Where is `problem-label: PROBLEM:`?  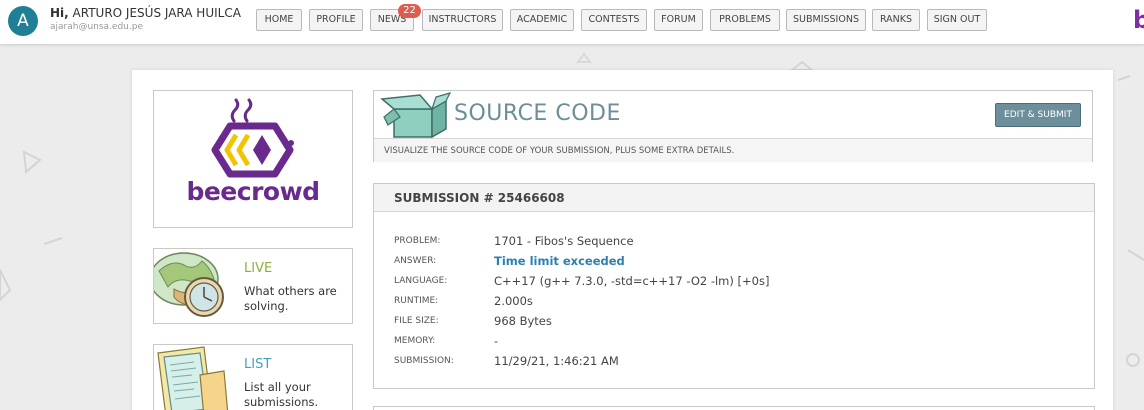
problem-label: PROBLEM: is located at coordinates (417, 241).